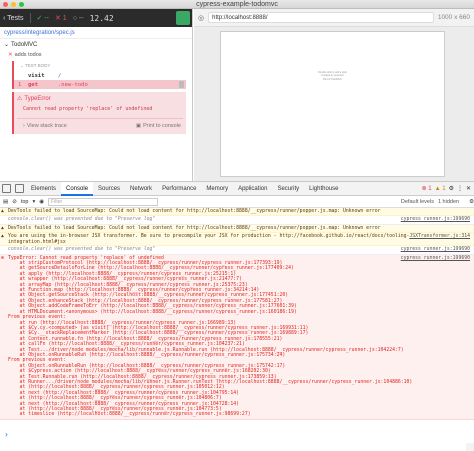 Image resolution: width=474 pixels, height=451 pixels. What do you see at coordinates (96, 44) in the screenshot?
I see `suite-title: ⌄ TodoMVC` at bounding box center [96, 44].